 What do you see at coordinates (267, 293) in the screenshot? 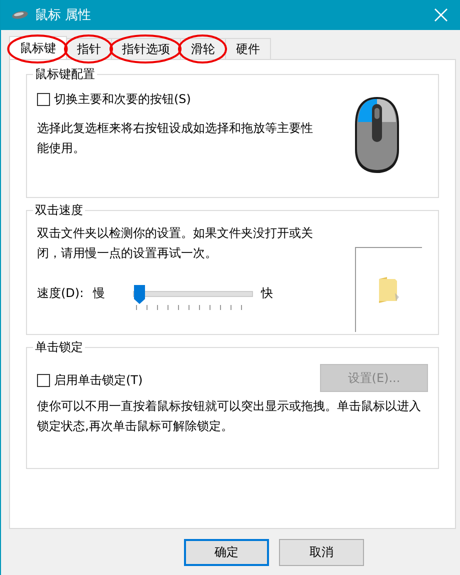
I see `fast-label: 快` at bounding box center [267, 293].